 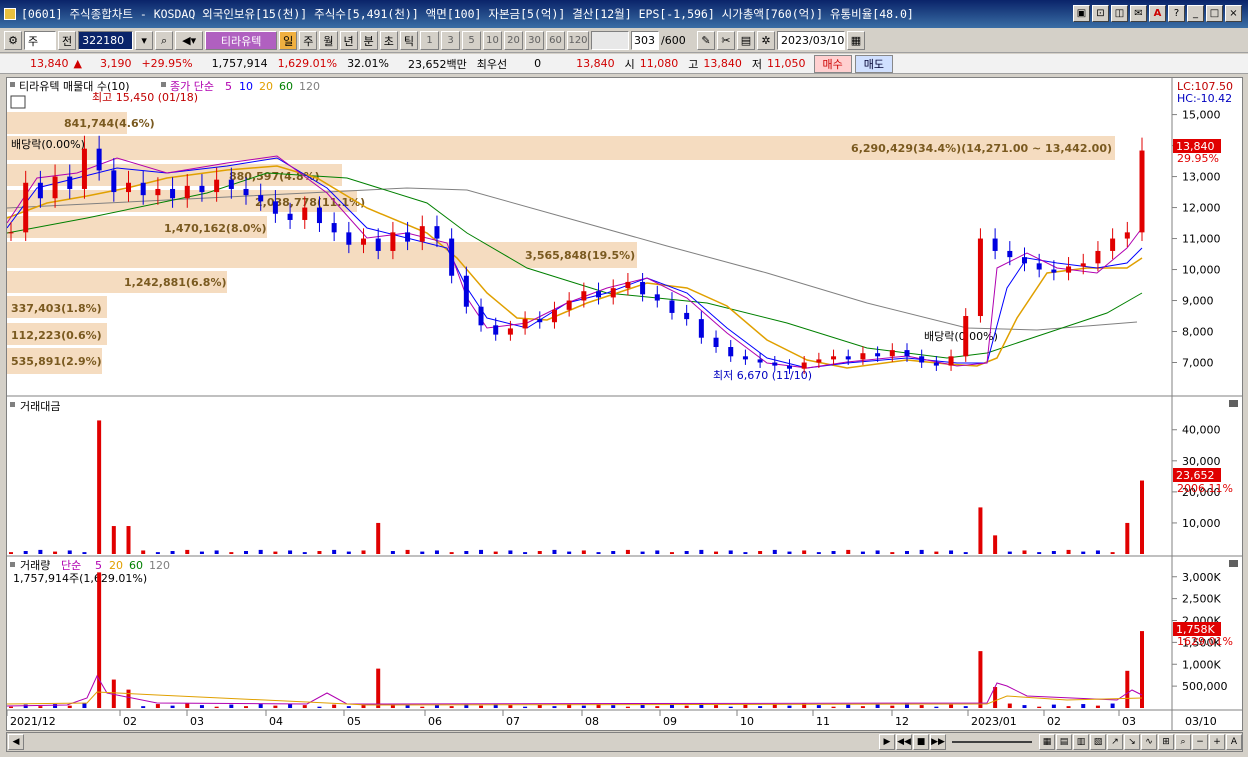 I want to click on period-minute-tab: 분, so click(x=368, y=40).